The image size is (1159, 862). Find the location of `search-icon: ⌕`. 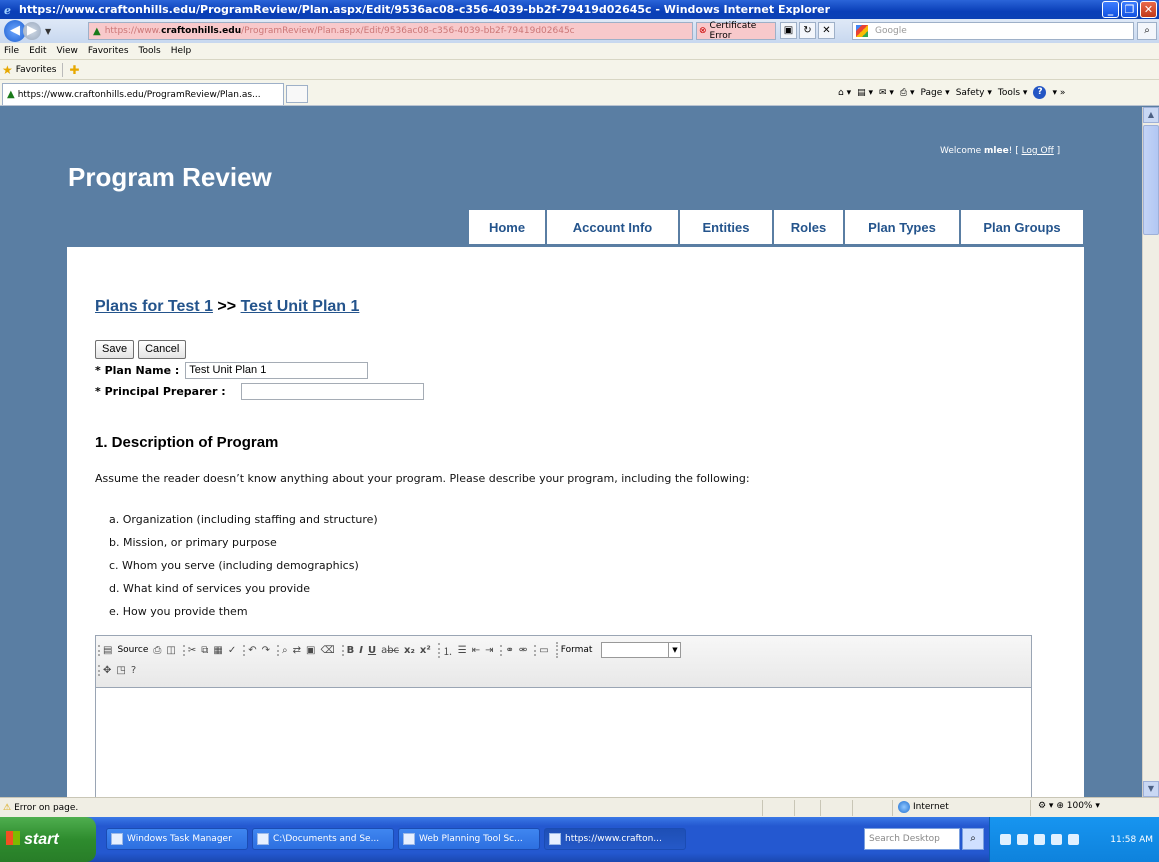

search-icon: ⌕ is located at coordinates (973, 839).